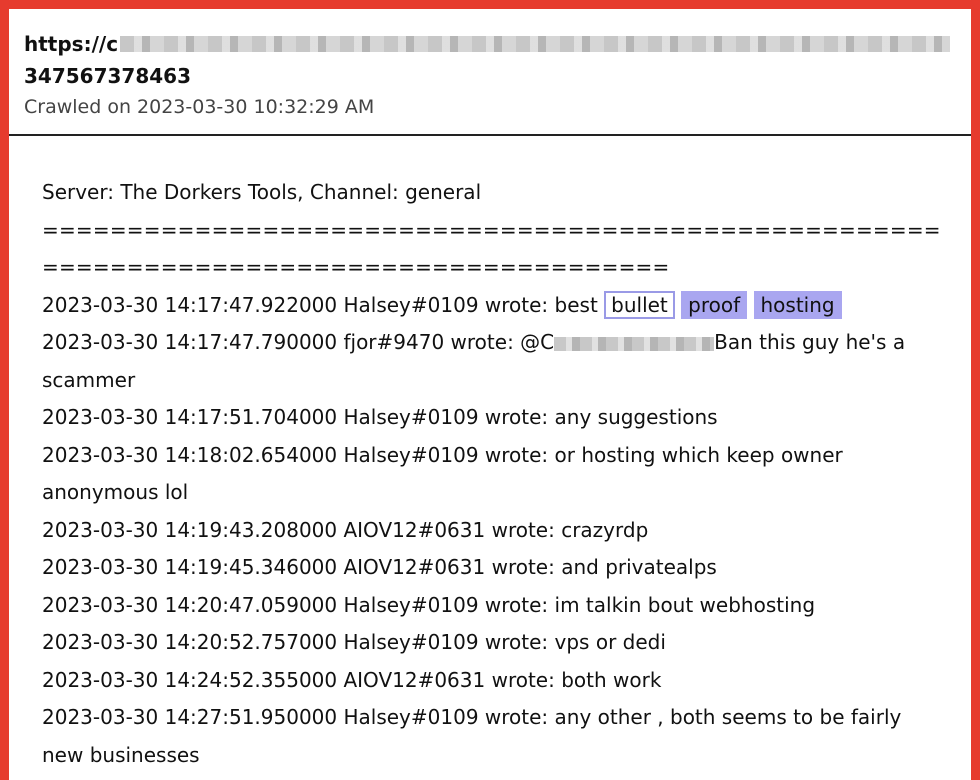  What do you see at coordinates (639, 304) in the screenshot?
I see `highlight-term-bullet: bullet` at bounding box center [639, 304].